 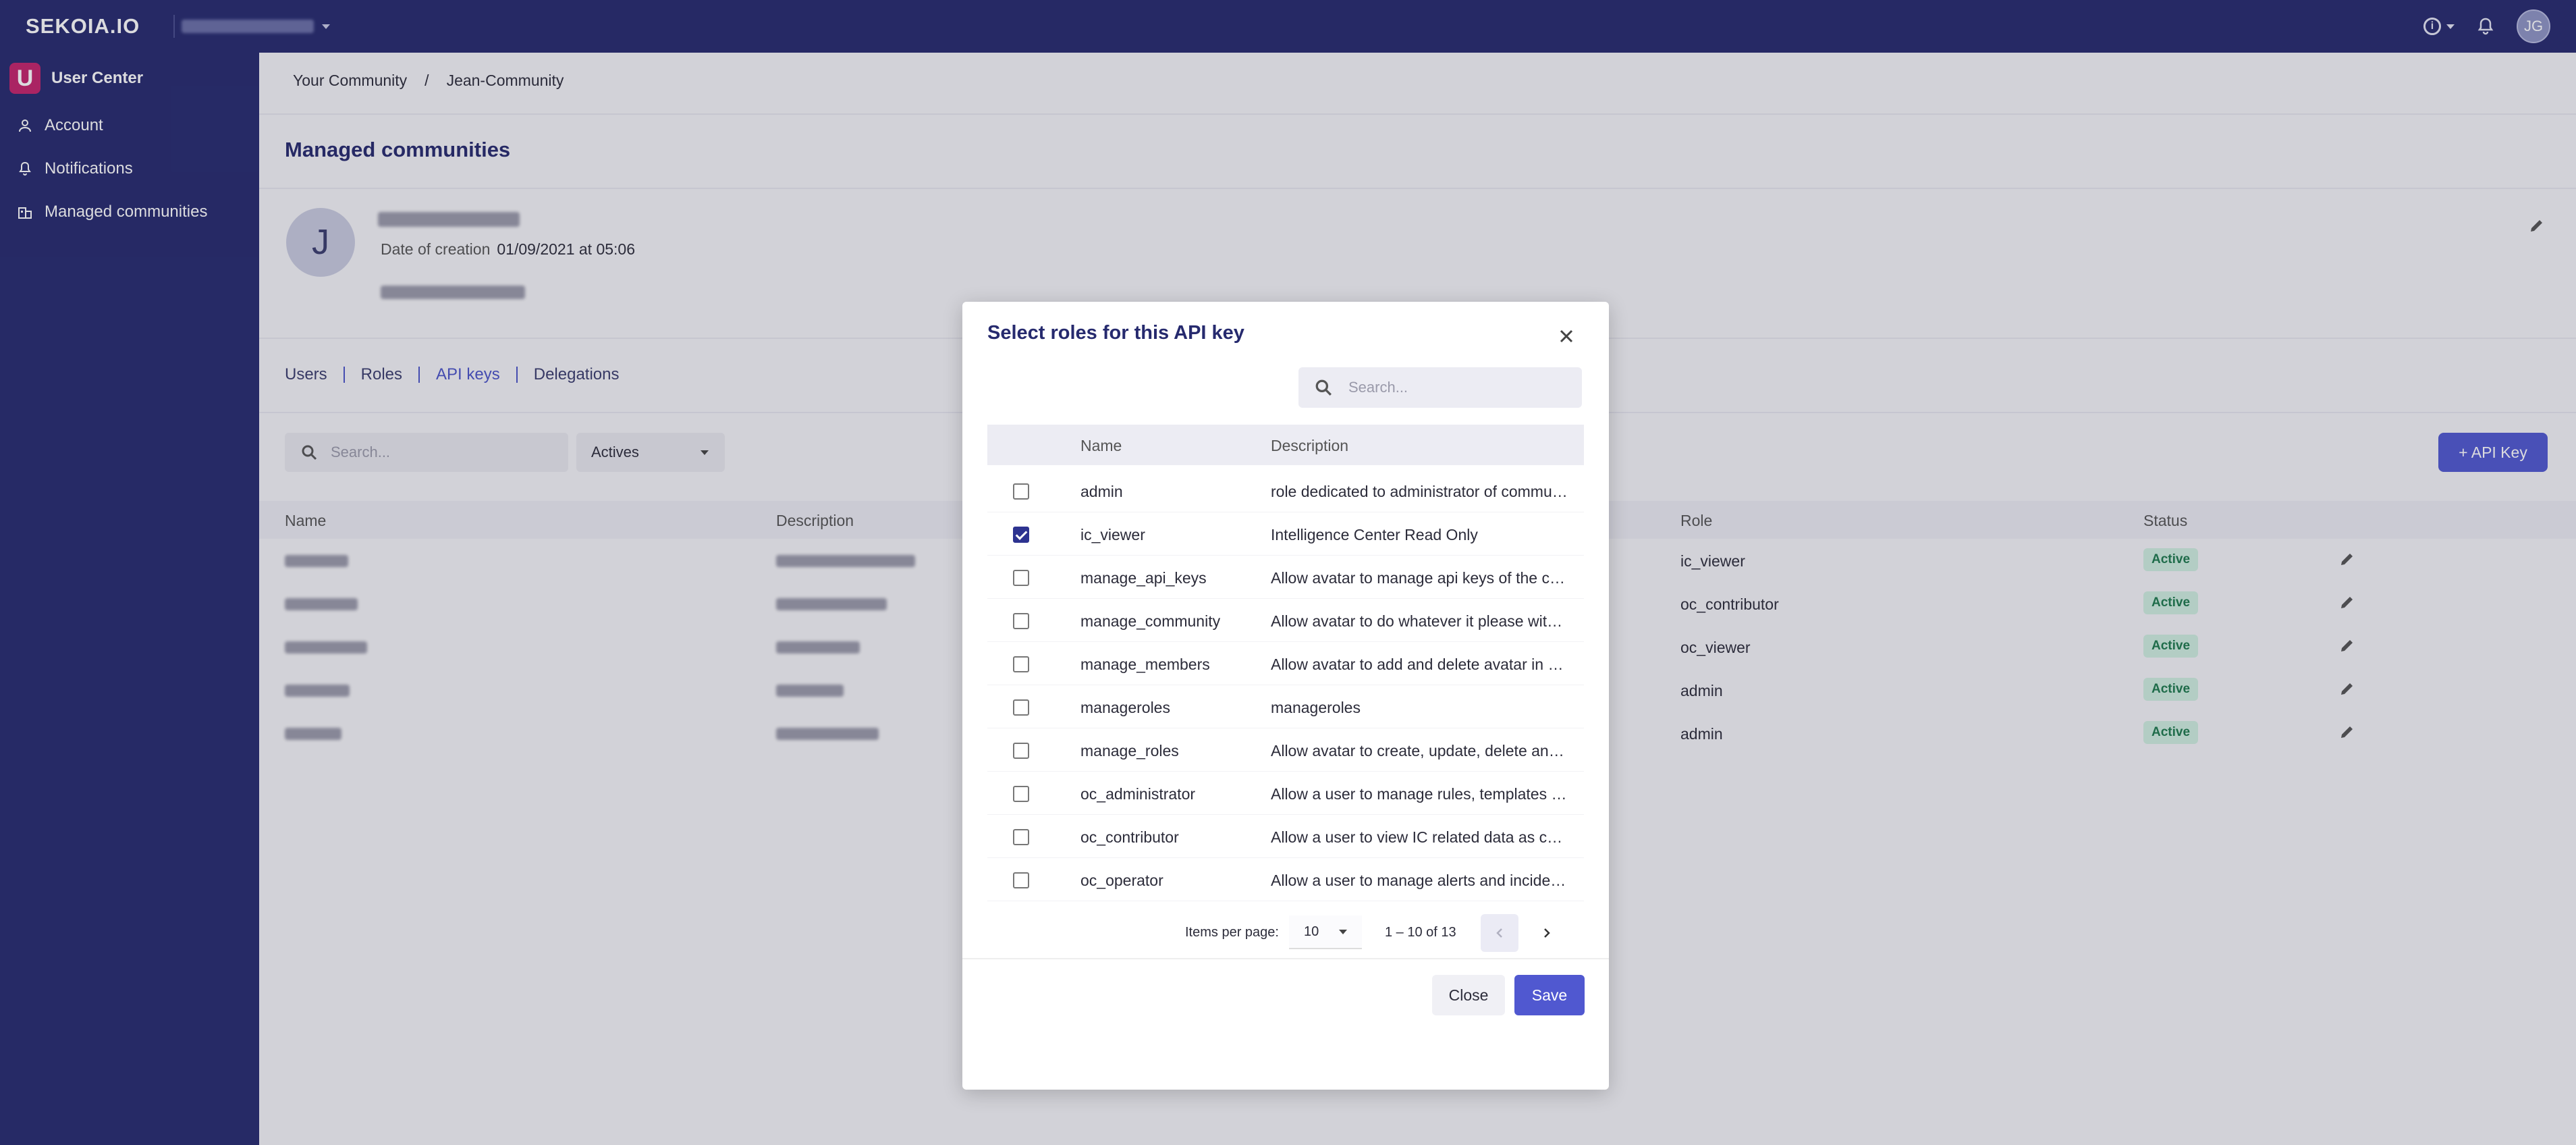 I want to click on column-header-name: Name, so click(x=1101, y=445).